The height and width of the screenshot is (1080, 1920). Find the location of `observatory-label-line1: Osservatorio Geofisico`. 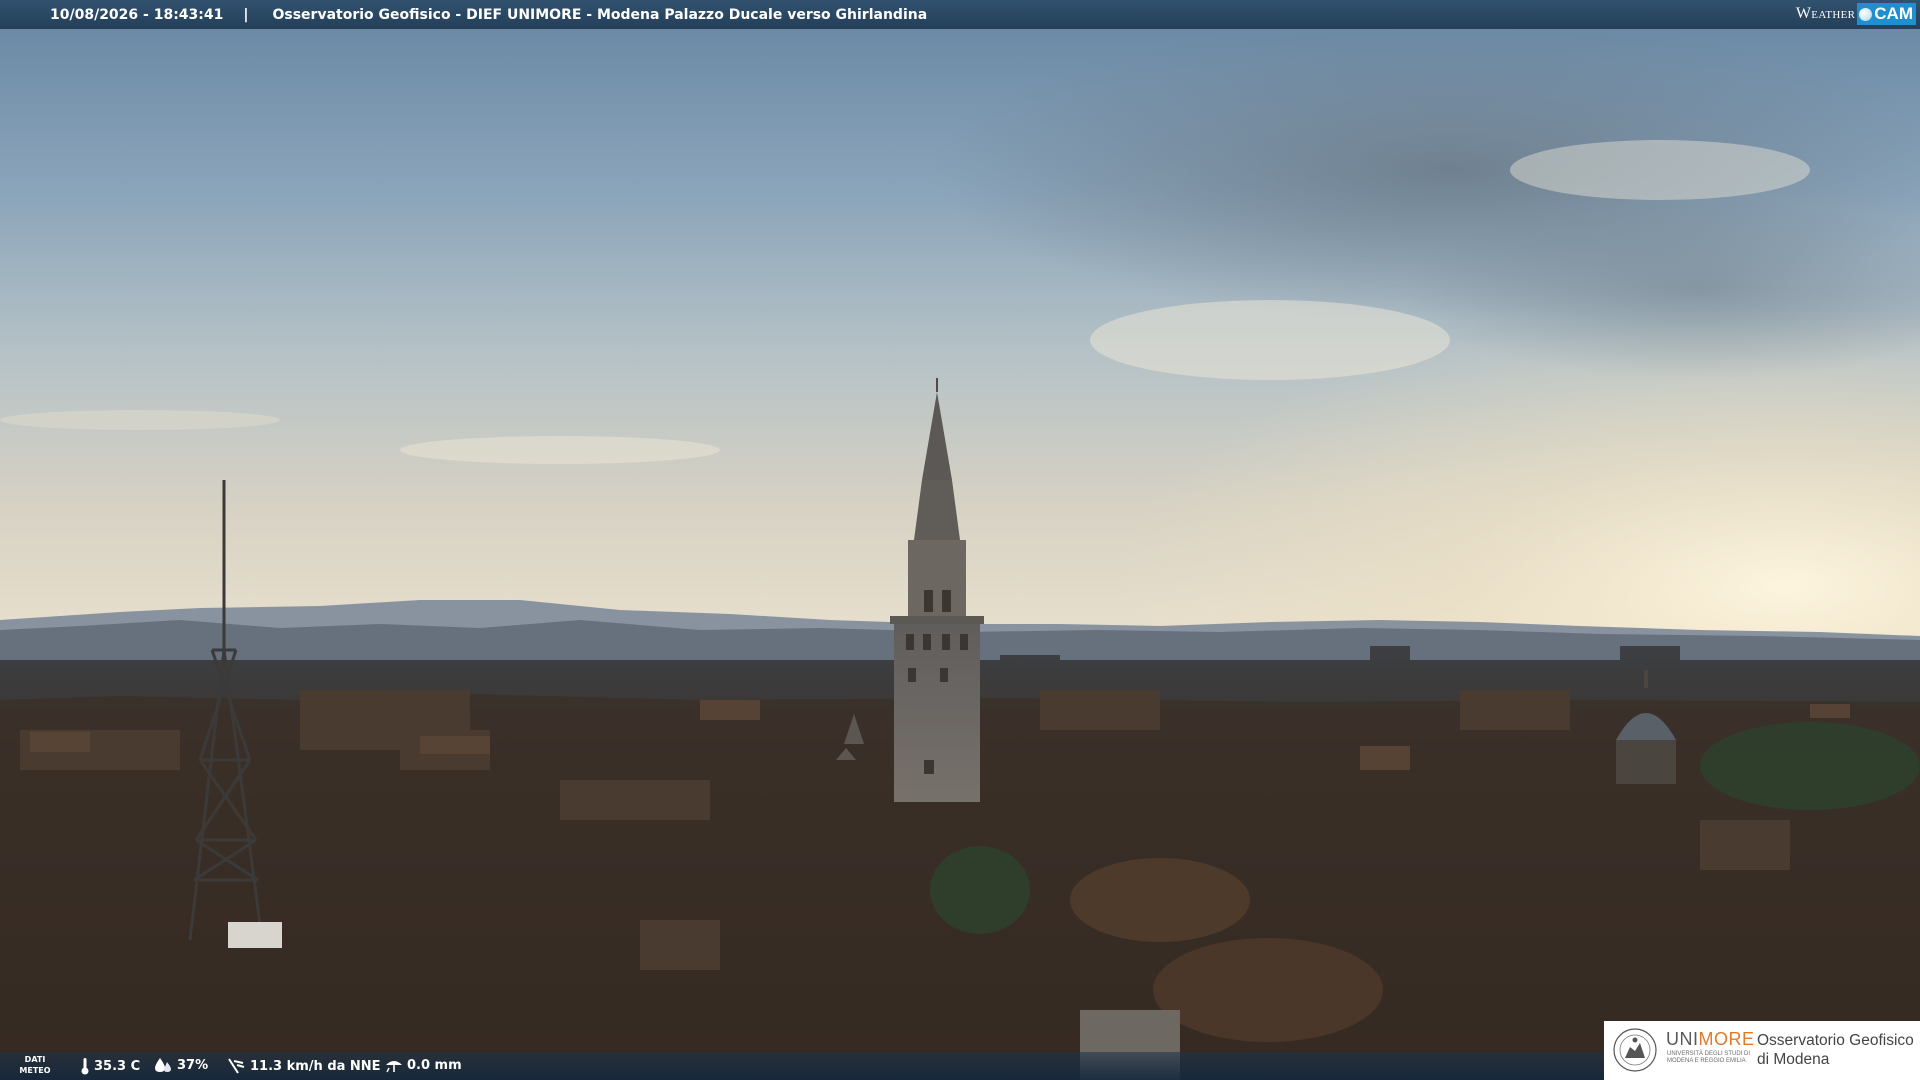

observatory-label-line1: Osservatorio Geofisico is located at coordinates (1835, 1040).